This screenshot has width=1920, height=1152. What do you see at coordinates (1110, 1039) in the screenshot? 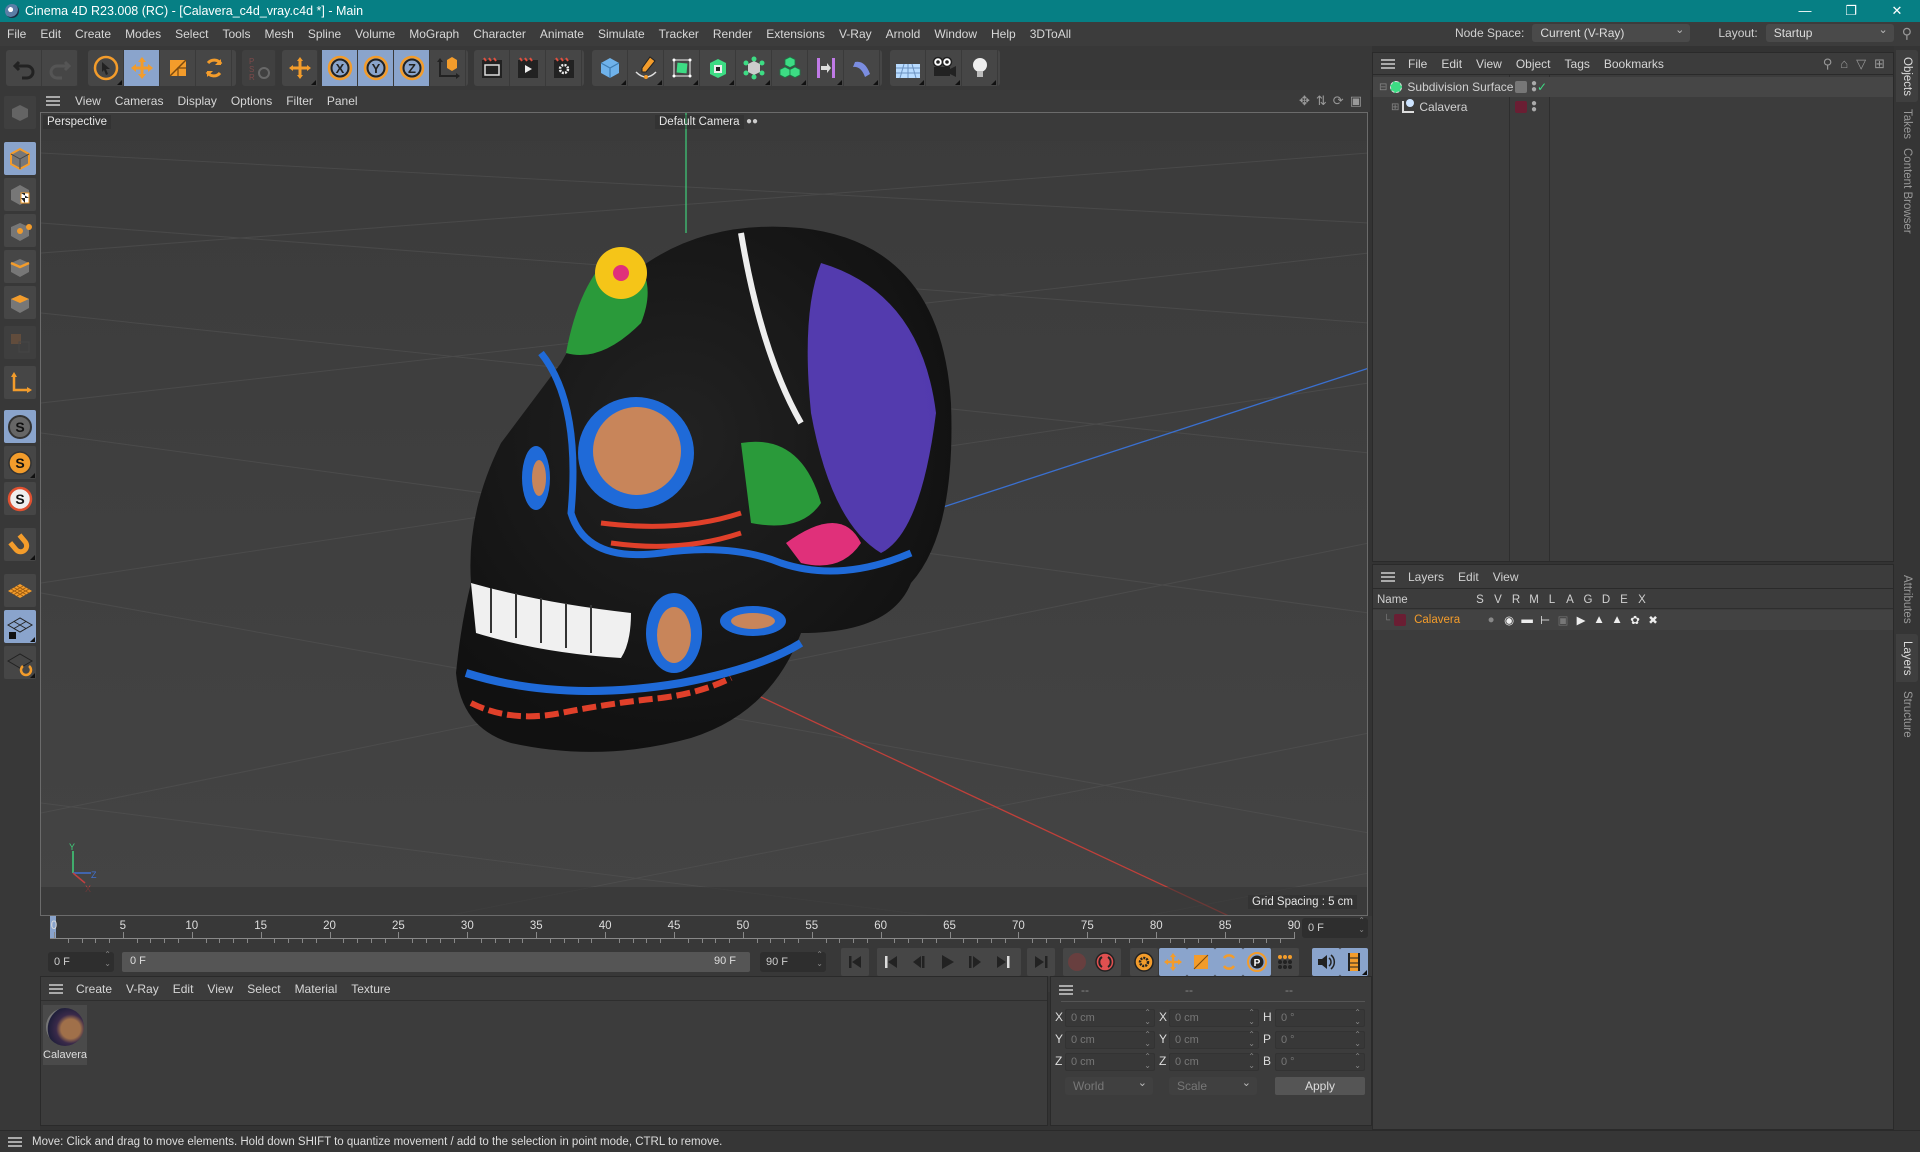
I see `pos-y-field: 0 cm` at bounding box center [1110, 1039].